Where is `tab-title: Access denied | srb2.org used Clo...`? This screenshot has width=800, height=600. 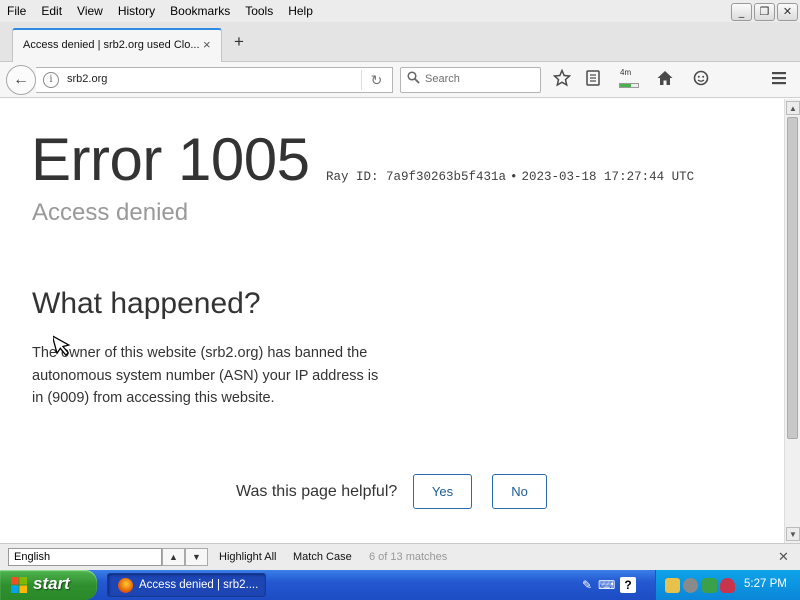 tab-title: Access denied | srb2.org used Clo... is located at coordinates (111, 45).